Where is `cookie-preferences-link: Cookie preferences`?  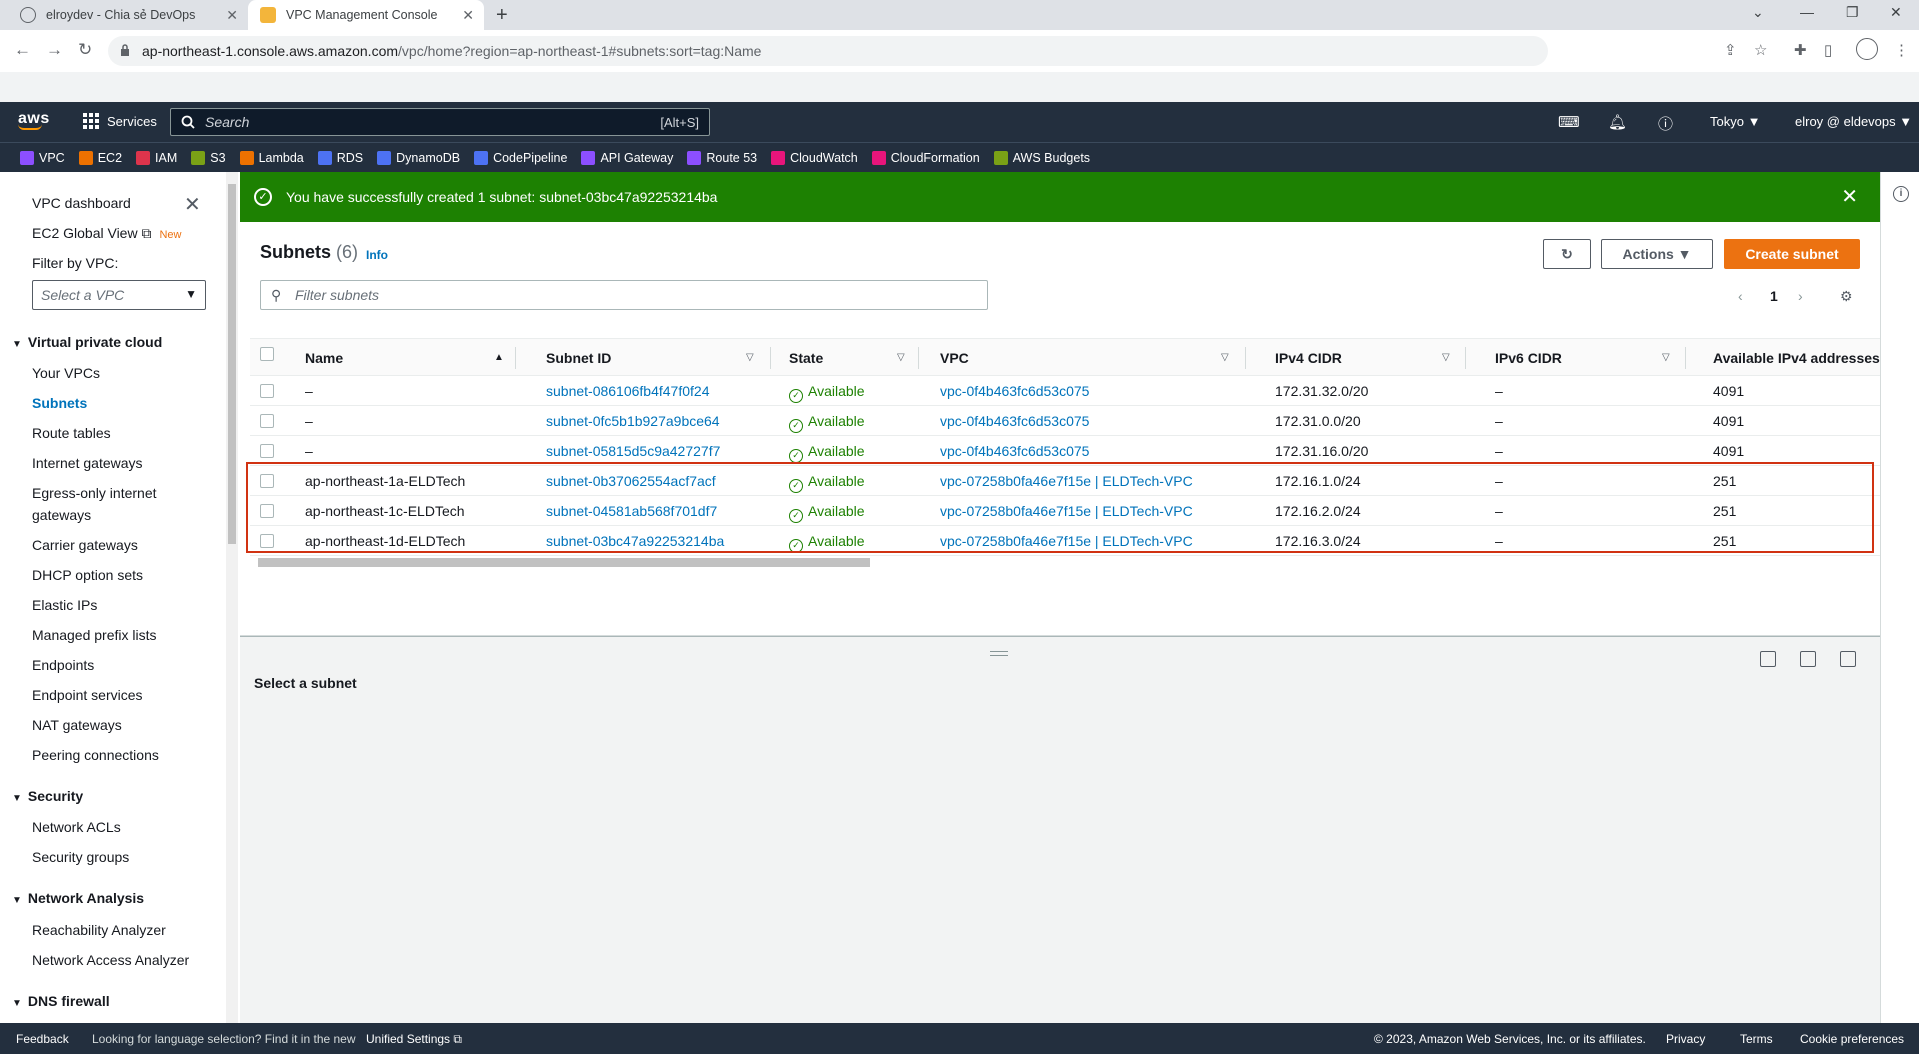 cookie-preferences-link: Cookie preferences is located at coordinates (1852, 1039).